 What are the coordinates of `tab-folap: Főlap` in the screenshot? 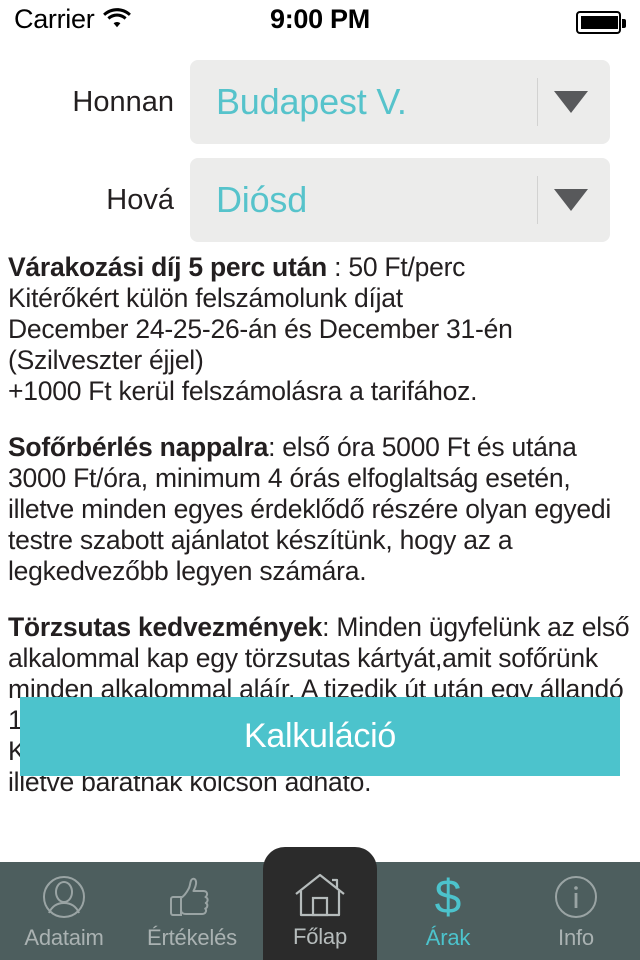 It's located at (320, 903).